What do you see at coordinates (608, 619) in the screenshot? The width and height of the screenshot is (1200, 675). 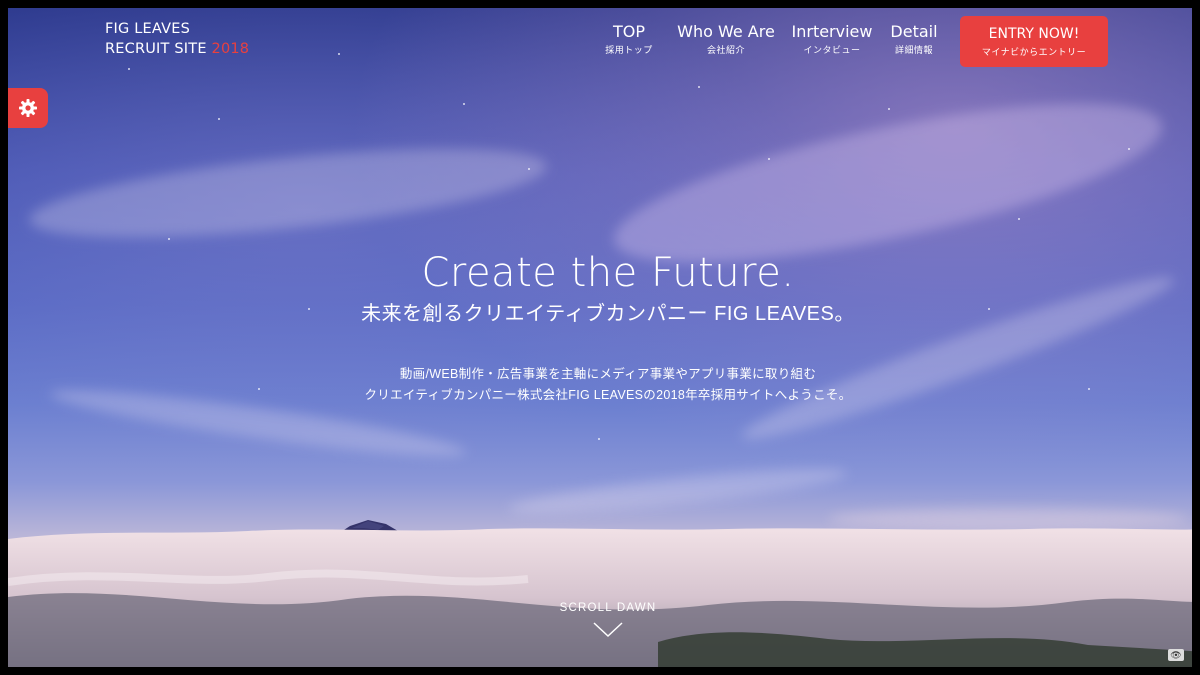 I see `scroll-down-link: SCROLL DAWN` at bounding box center [608, 619].